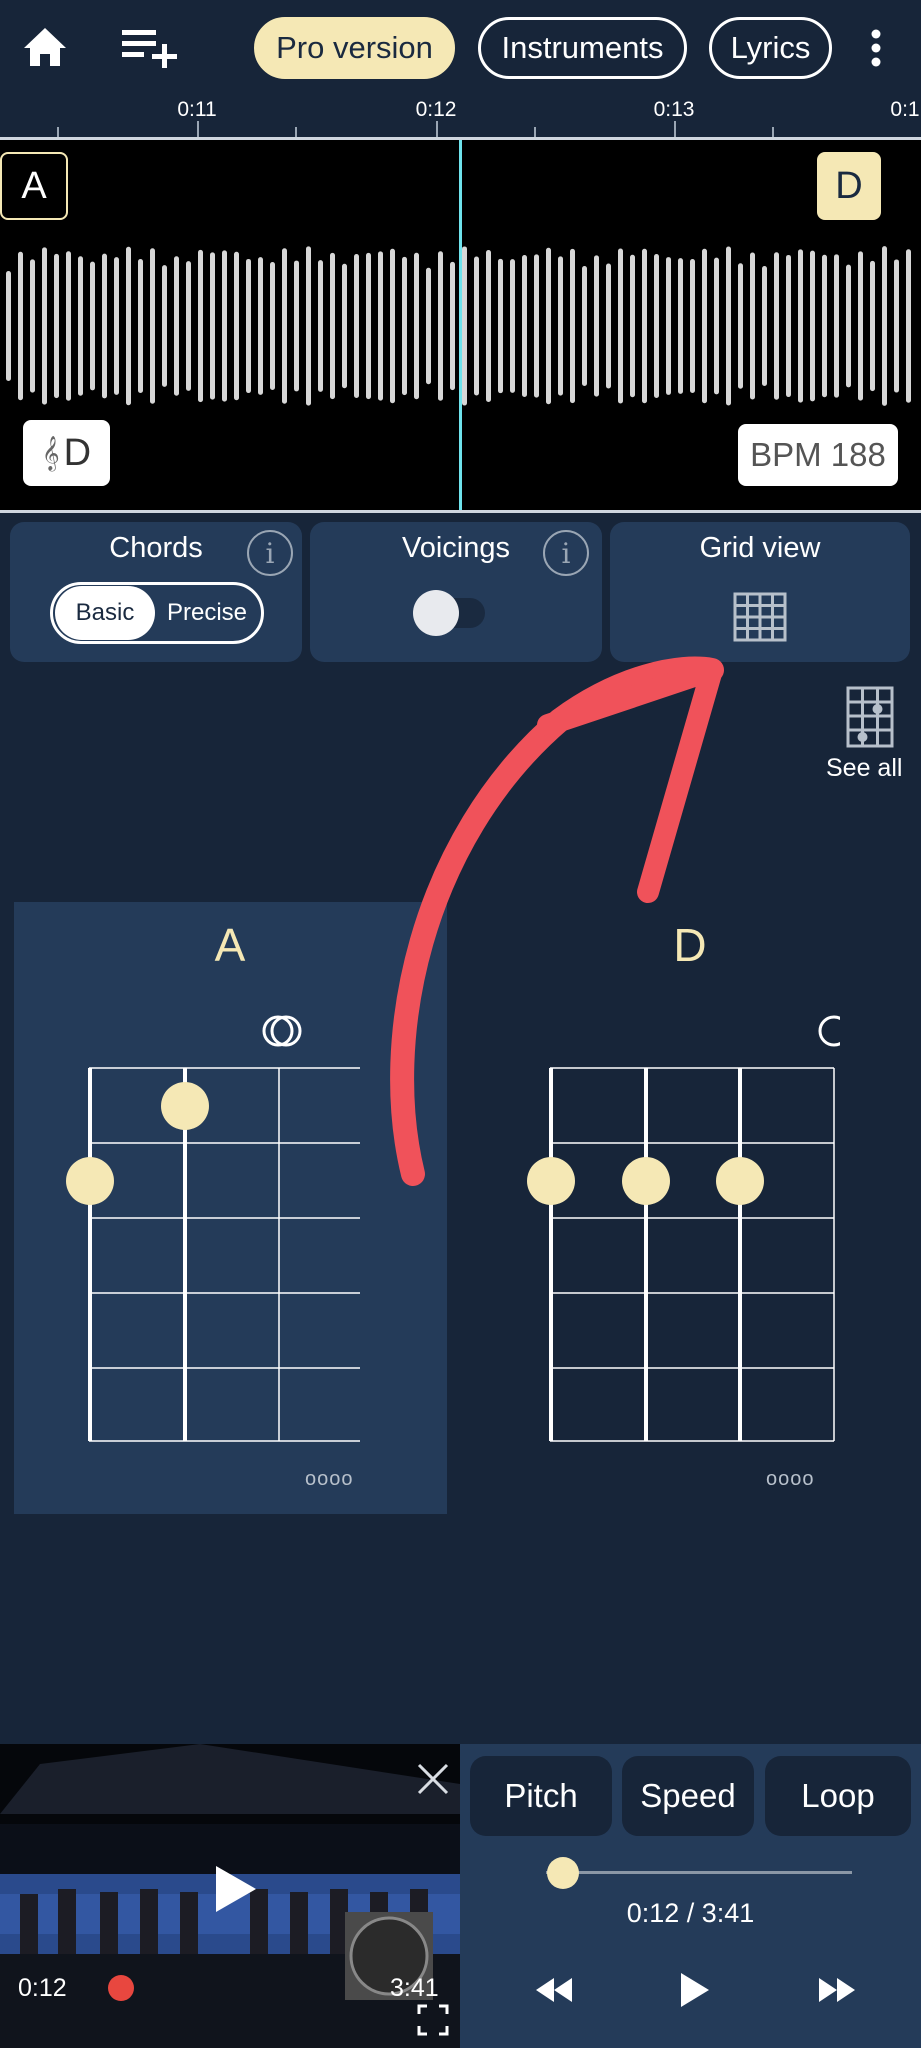 This screenshot has width=921, height=2048. I want to click on playlist-add-icon, so click(149, 49).